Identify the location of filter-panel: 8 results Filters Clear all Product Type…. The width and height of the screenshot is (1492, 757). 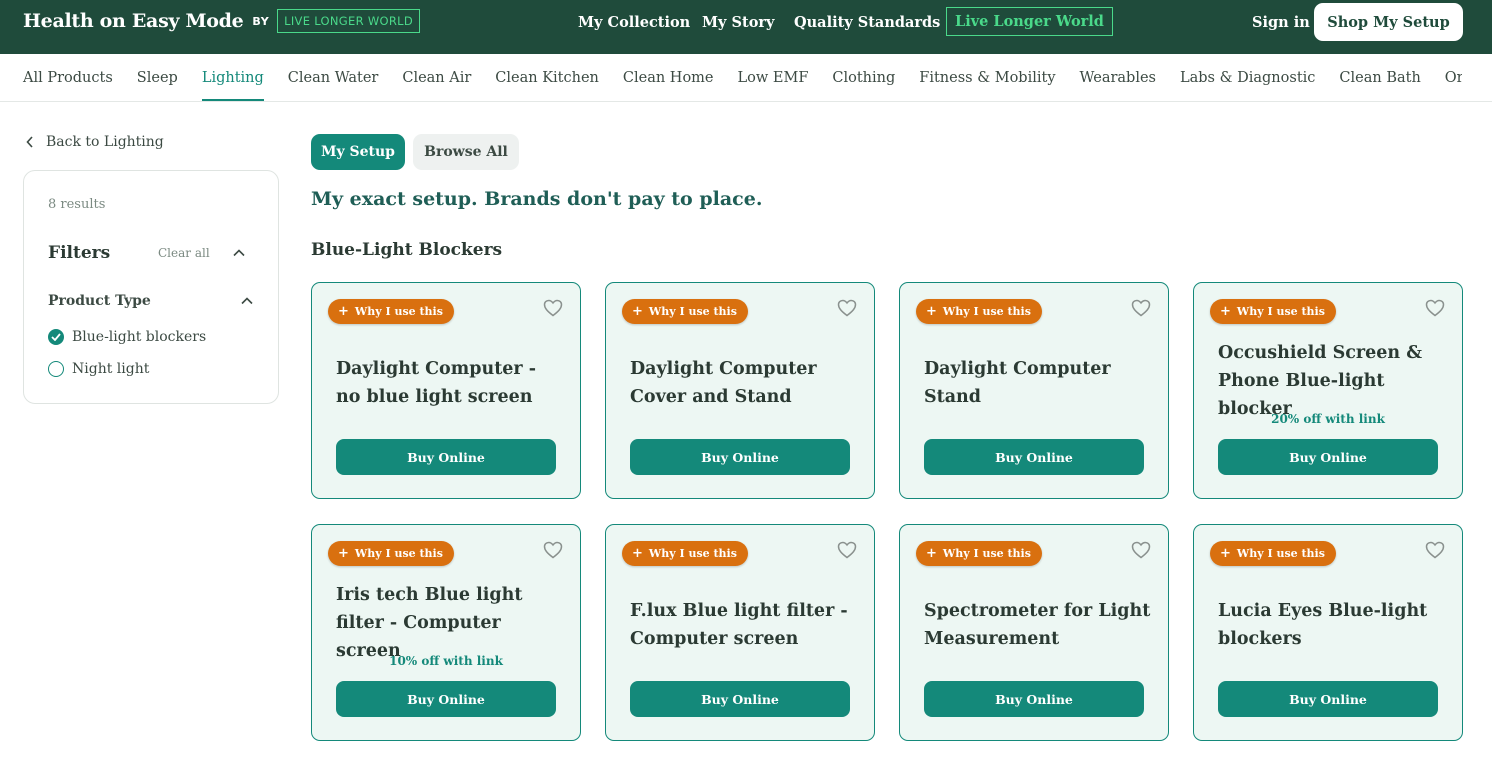
(151, 287).